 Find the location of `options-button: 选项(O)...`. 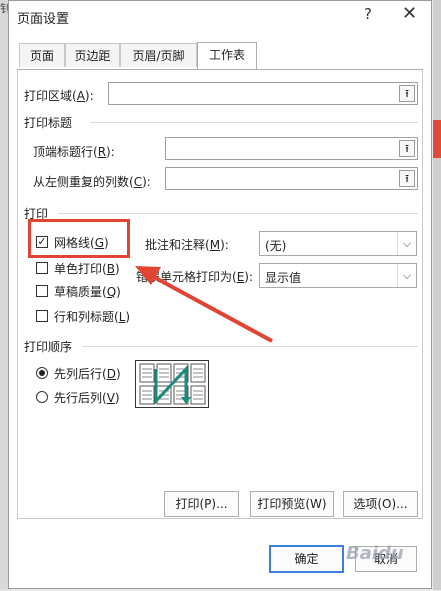

options-button: 选项(O)... is located at coordinates (380, 504).